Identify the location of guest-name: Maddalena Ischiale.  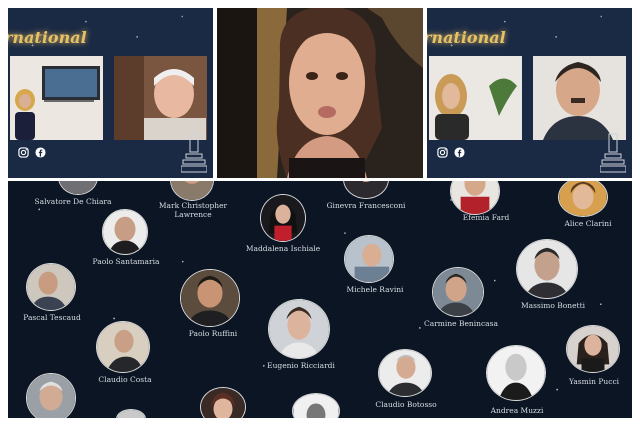
(283, 248).